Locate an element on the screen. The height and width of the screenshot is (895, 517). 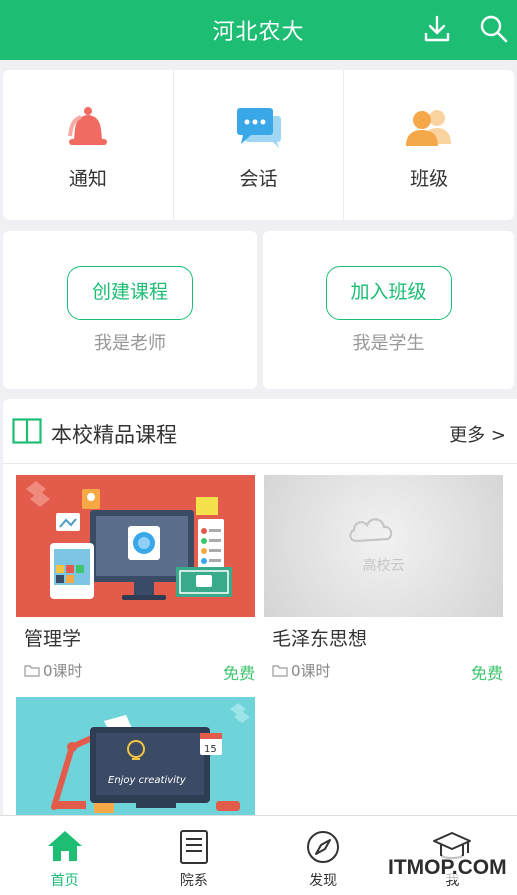
teacher-card: 创建课程 我是老师 is located at coordinates (130, 310).